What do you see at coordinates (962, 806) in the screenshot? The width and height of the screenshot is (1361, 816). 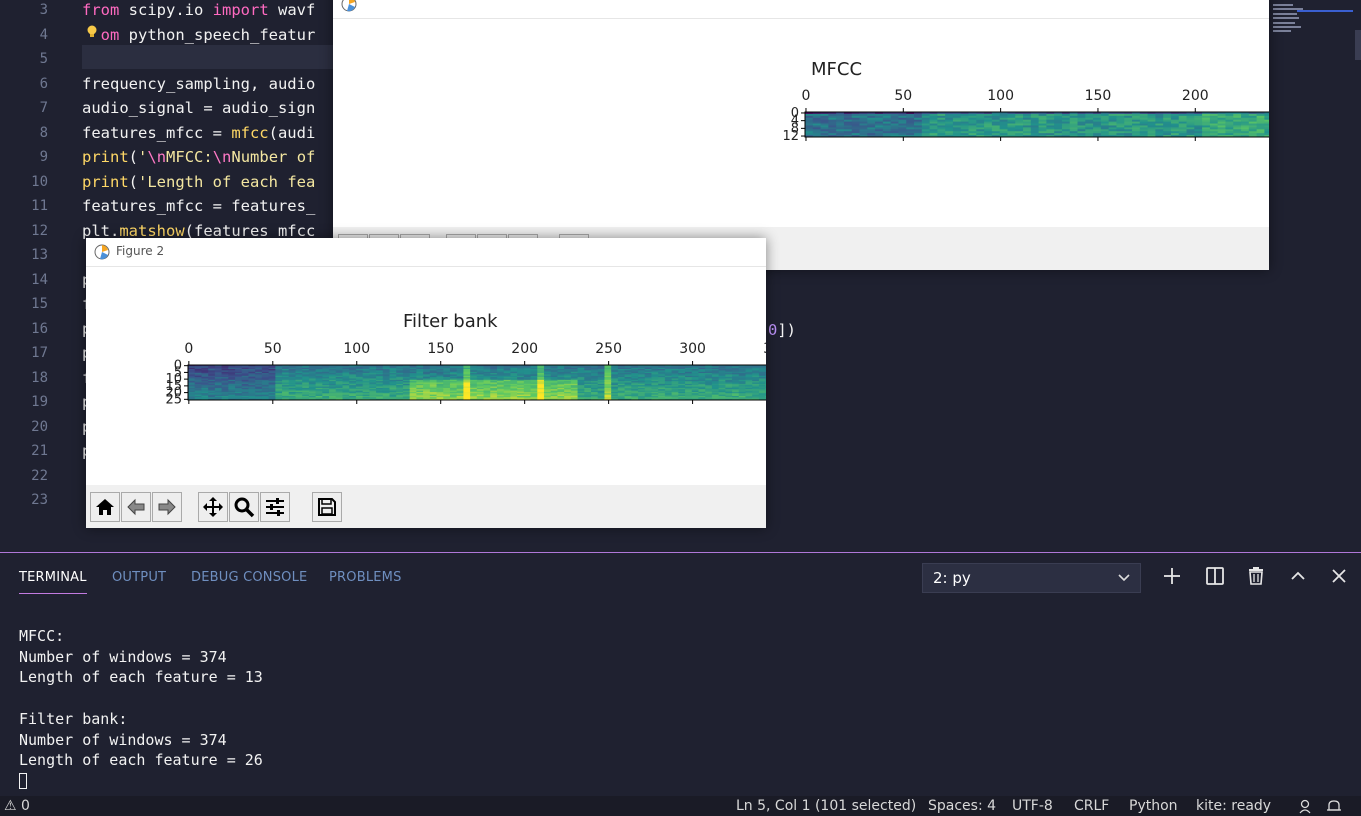 I see `indentation: Spaces: 4` at bounding box center [962, 806].